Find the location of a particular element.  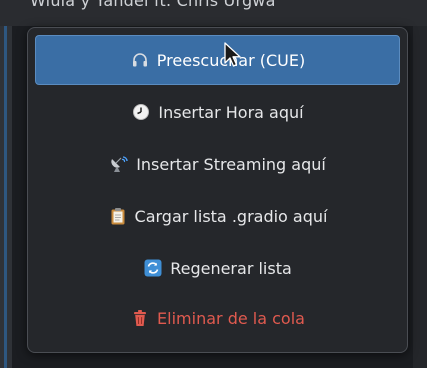

satellite-antenna-icon is located at coordinates (119, 164).